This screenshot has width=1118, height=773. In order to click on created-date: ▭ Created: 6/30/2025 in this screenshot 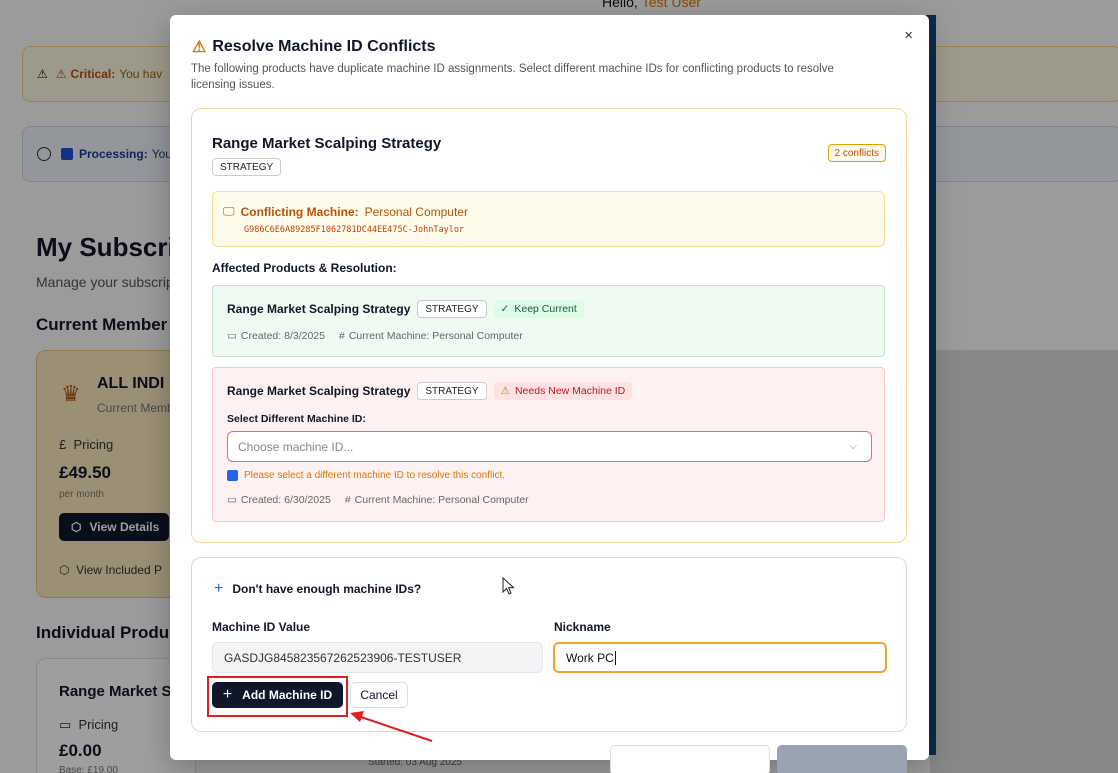, I will do `click(279, 500)`.